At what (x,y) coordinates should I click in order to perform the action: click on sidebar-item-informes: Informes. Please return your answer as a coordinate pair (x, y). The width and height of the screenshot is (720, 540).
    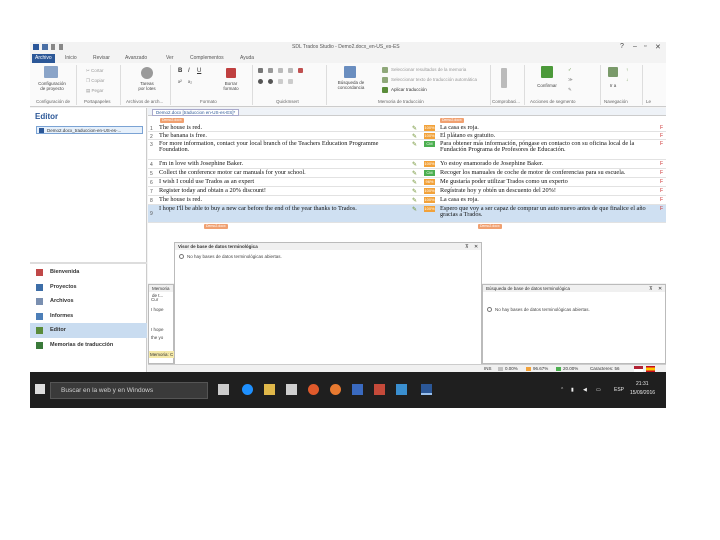
    Looking at the image, I should click on (88, 316).